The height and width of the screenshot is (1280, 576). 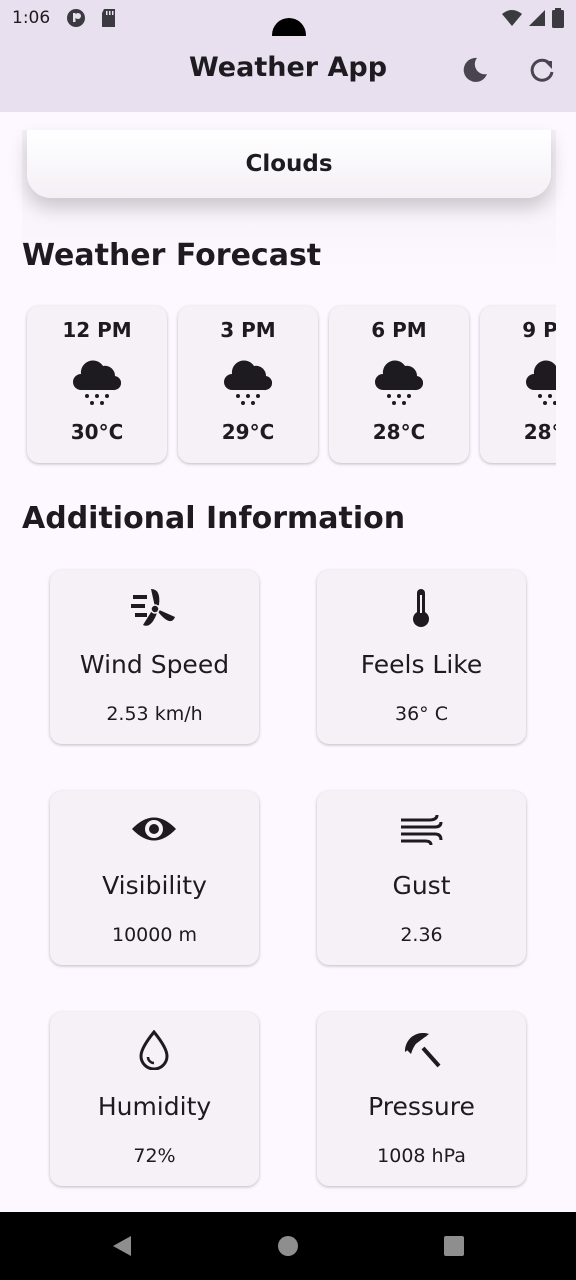 I want to click on info-card-pressure: Pressure 1008 hPa, so click(x=421, y=1099).